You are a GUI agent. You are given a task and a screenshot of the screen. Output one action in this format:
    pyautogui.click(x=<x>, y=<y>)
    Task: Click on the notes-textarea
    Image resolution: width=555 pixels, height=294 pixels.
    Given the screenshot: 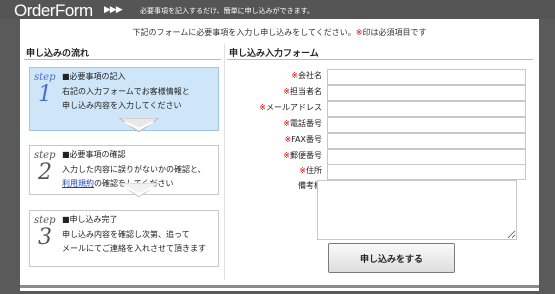 What is the action you would take?
    pyautogui.click(x=417, y=210)
    